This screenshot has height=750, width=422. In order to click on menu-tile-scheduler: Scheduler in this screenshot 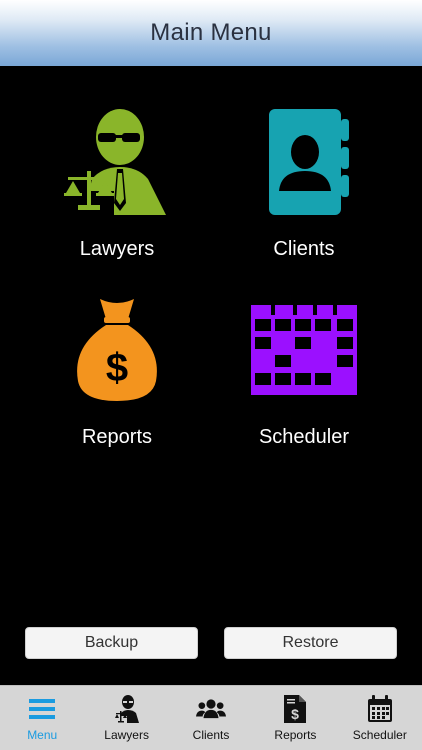, I will do `click(304, 369)`.